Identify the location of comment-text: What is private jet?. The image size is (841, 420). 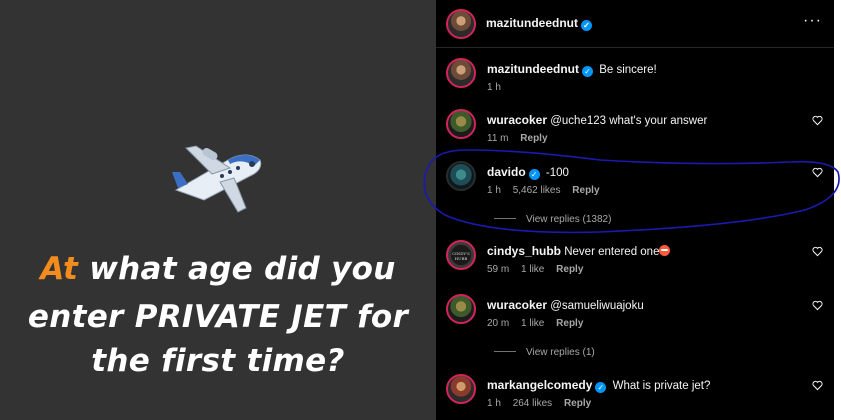
(661, 386).